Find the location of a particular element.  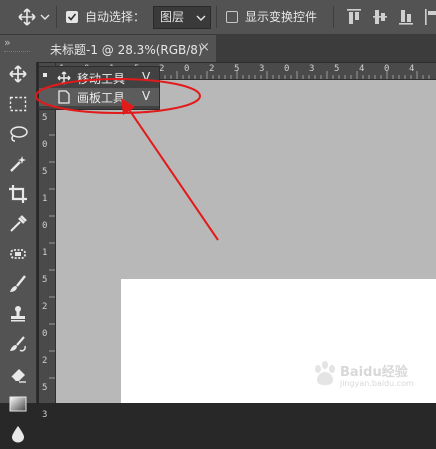

document-tab-strip: 未标题-1 @ 28.3%(RGB/8) × is located at coordinates (236, 49).